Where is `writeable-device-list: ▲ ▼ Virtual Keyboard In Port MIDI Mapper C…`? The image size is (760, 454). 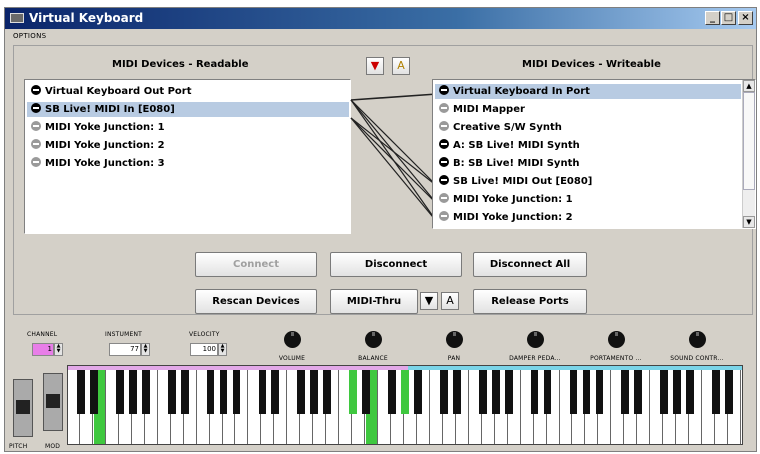
writeable-device-list: ▲ ▼ Virtual Keyboard In Port MIDI Mapper C… is located at coordinates (594, 154).